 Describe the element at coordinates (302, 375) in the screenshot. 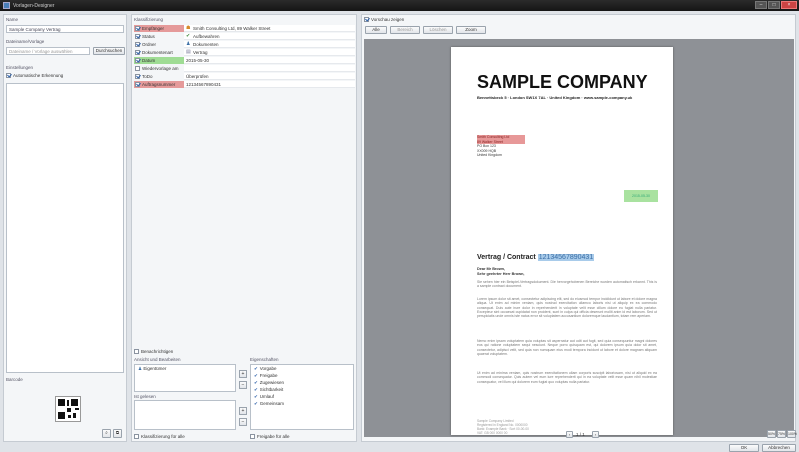

I see `property-item: ✔ Freigabe` at that location.